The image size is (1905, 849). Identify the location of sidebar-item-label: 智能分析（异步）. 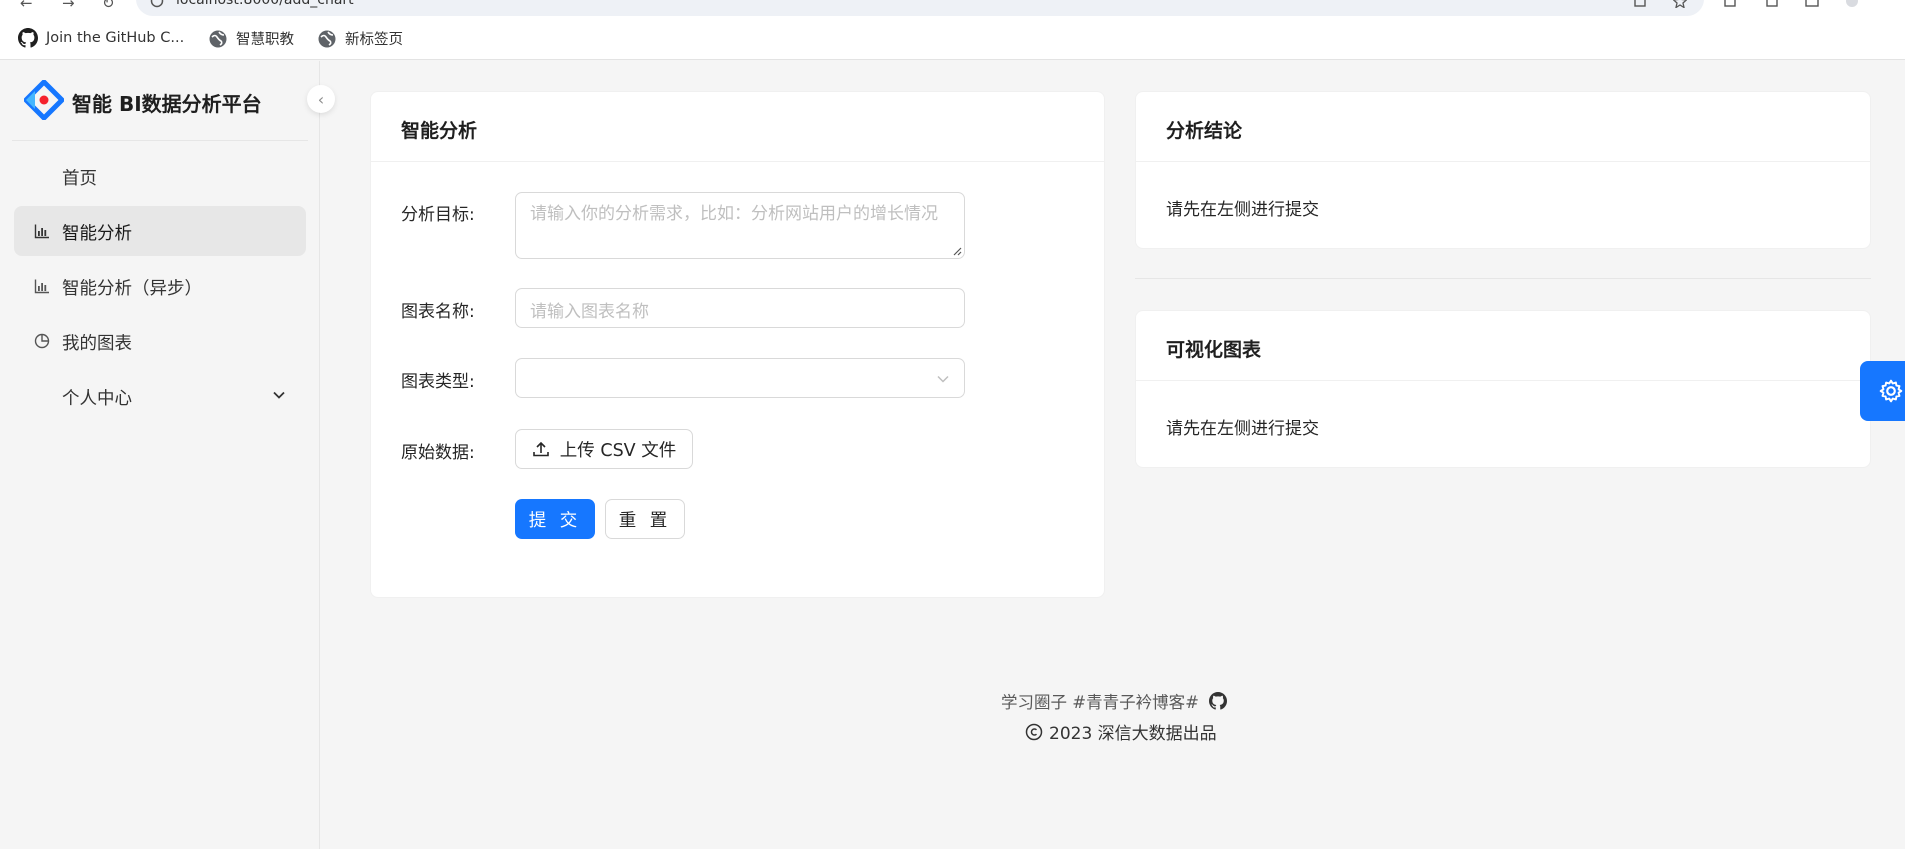
(132, 289).